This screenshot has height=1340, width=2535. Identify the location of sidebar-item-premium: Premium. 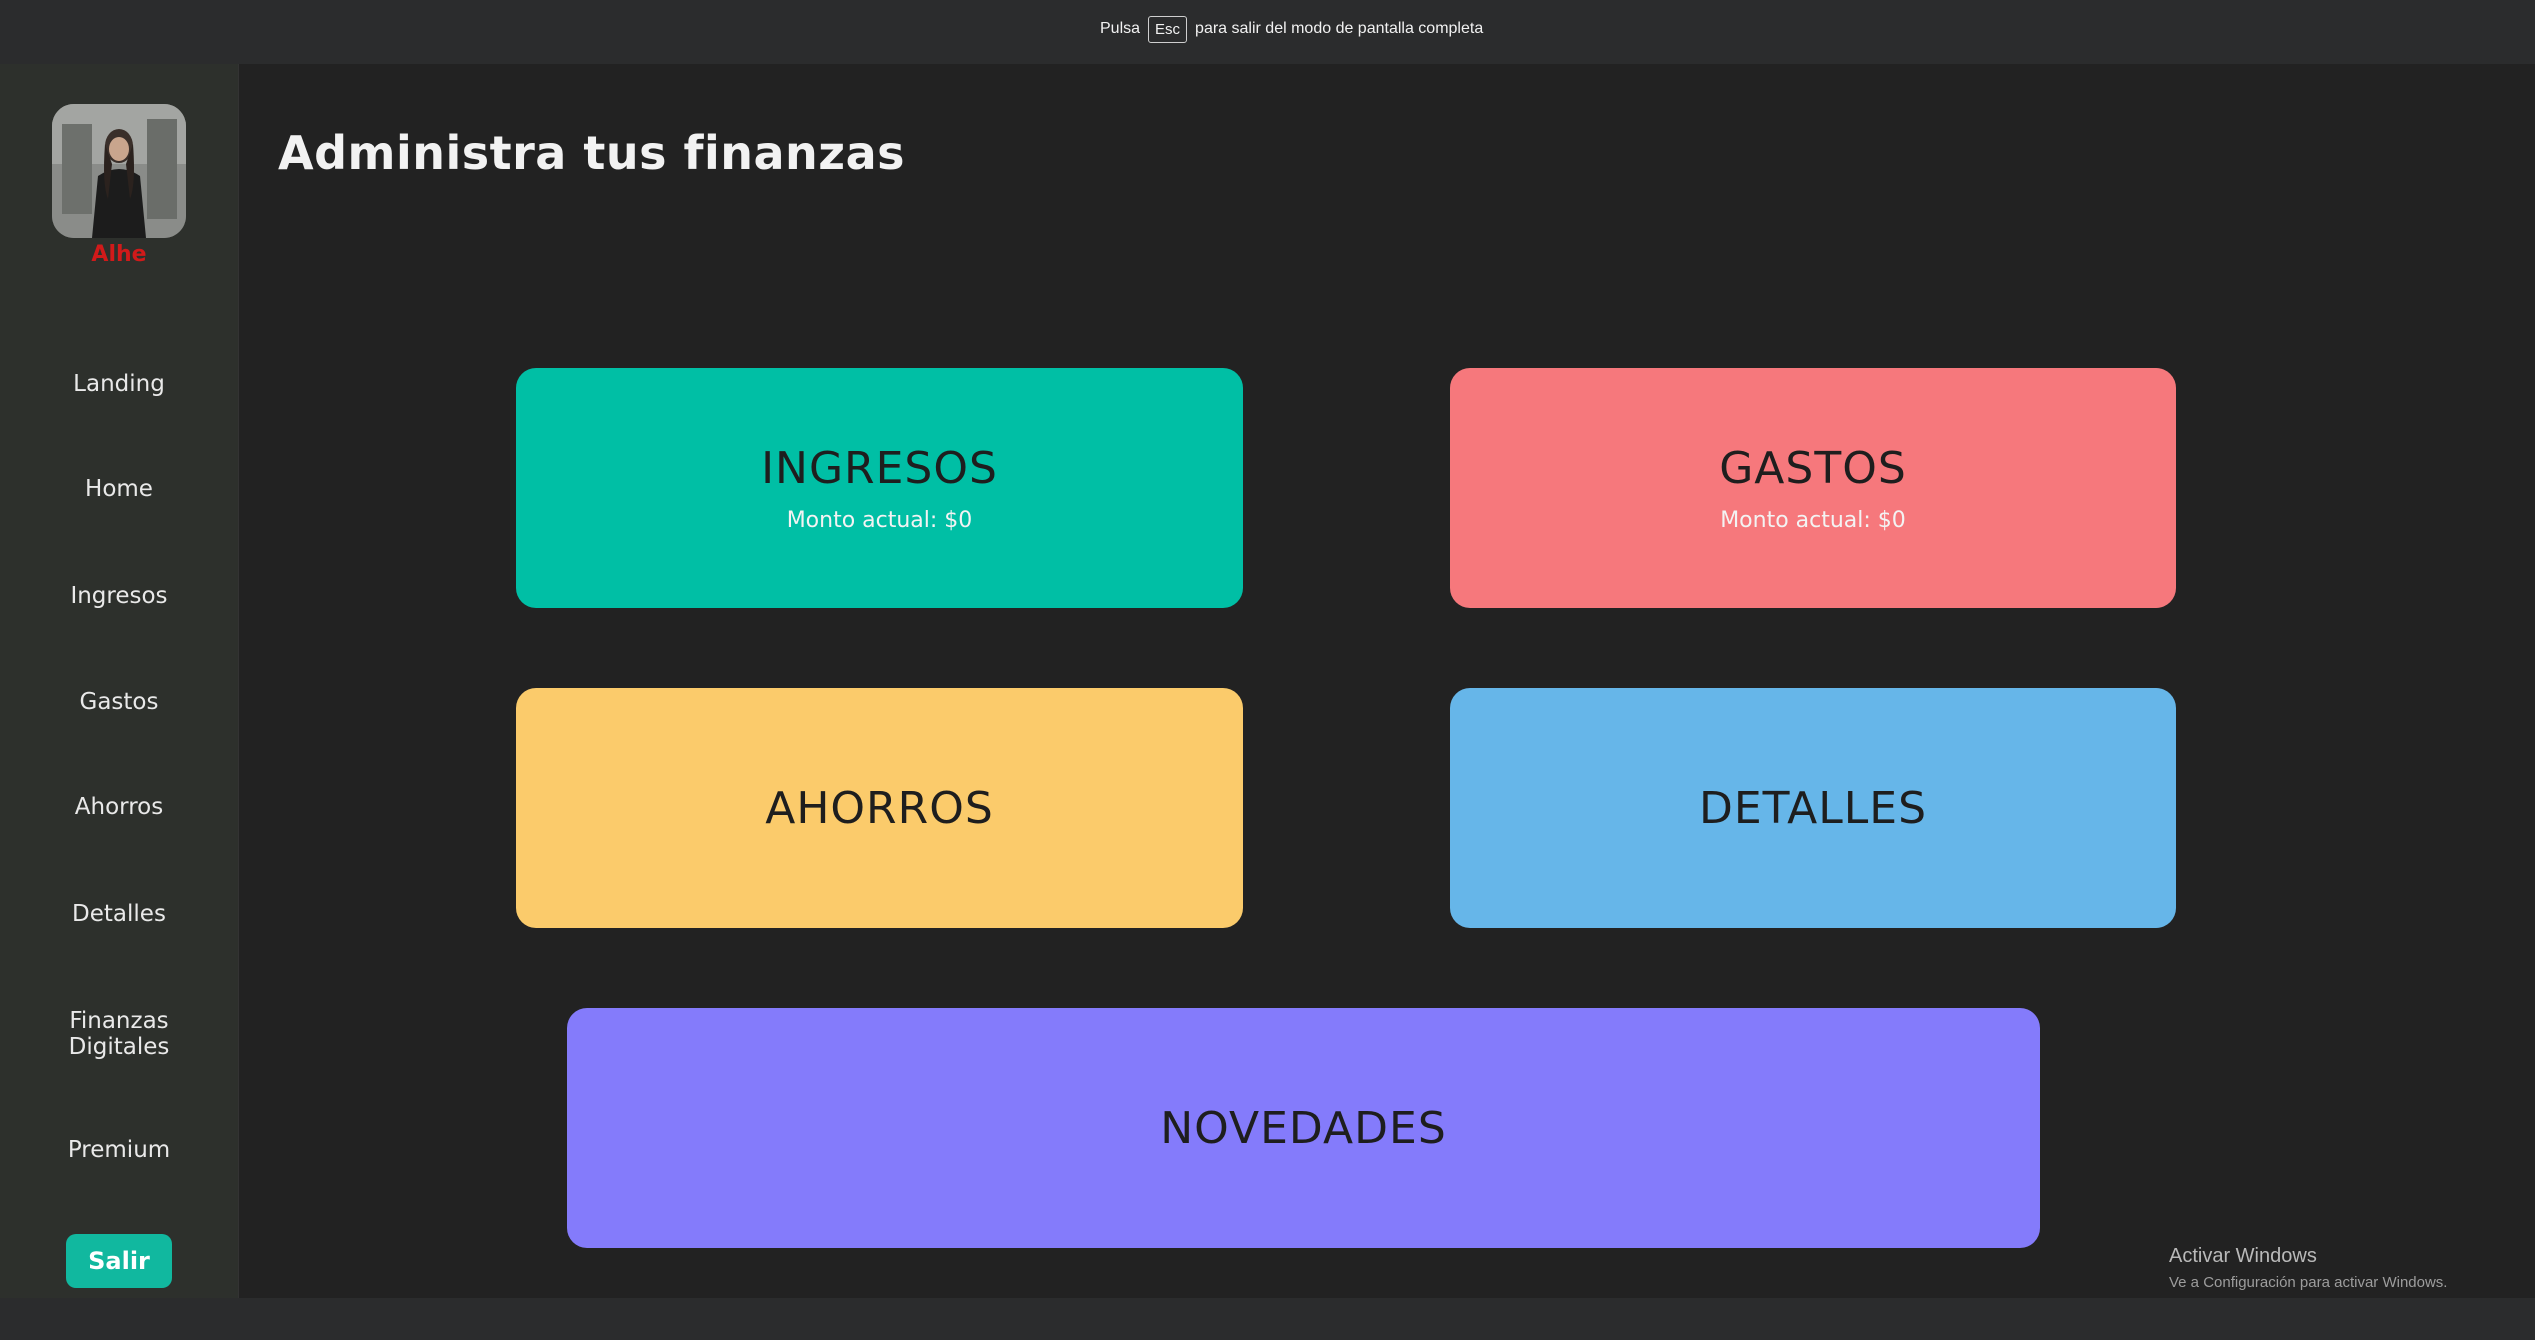
(119, 1150).